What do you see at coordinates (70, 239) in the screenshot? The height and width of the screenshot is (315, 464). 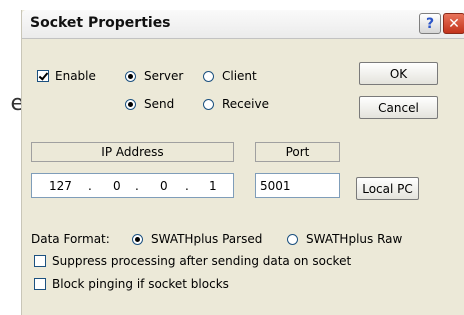 I see `data-format-label: Data Format:` at bounding box center [70, 239].